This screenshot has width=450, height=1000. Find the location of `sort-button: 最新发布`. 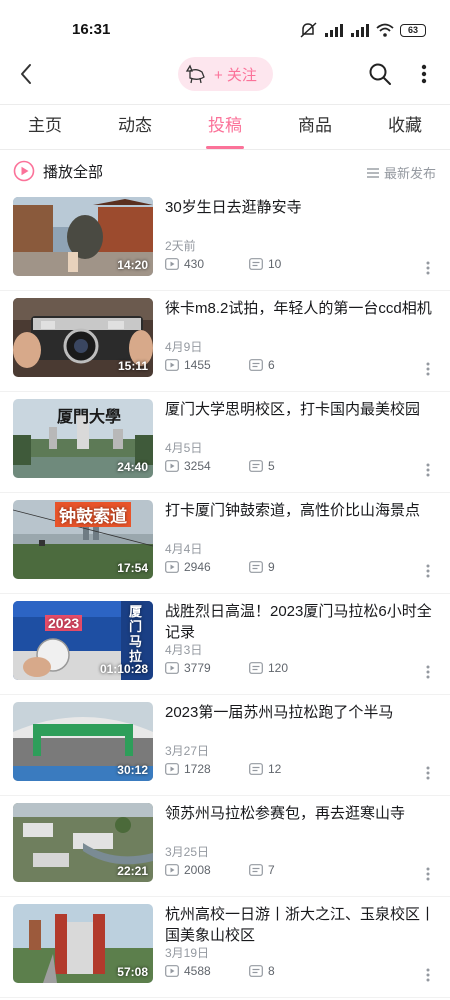

sort-button: 最新发布 is located at coordinates (401, 172).